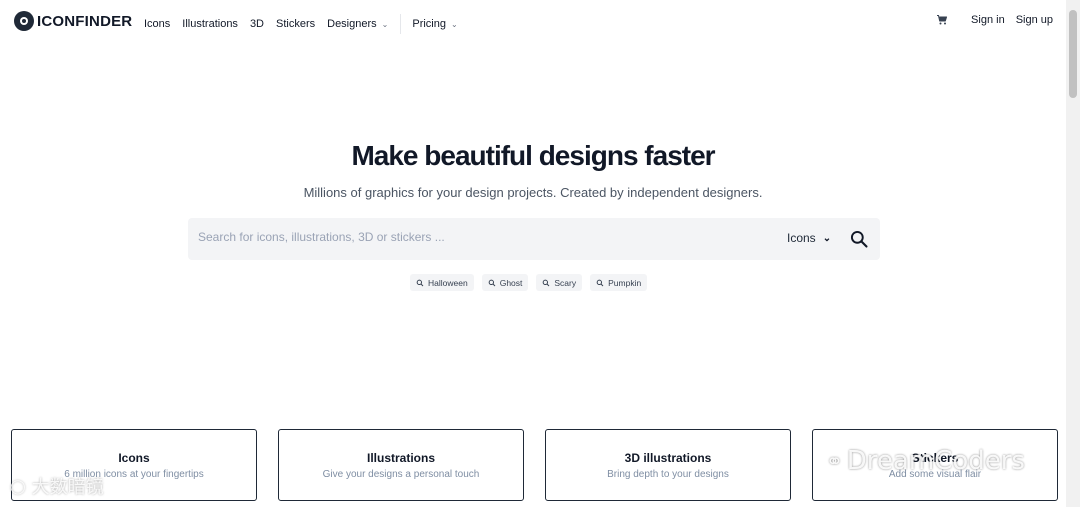  What do you see at coordinates (157, 24) in the screenshot?
I see `nav-icons-link: Icons` at bounding box center [157, 24].